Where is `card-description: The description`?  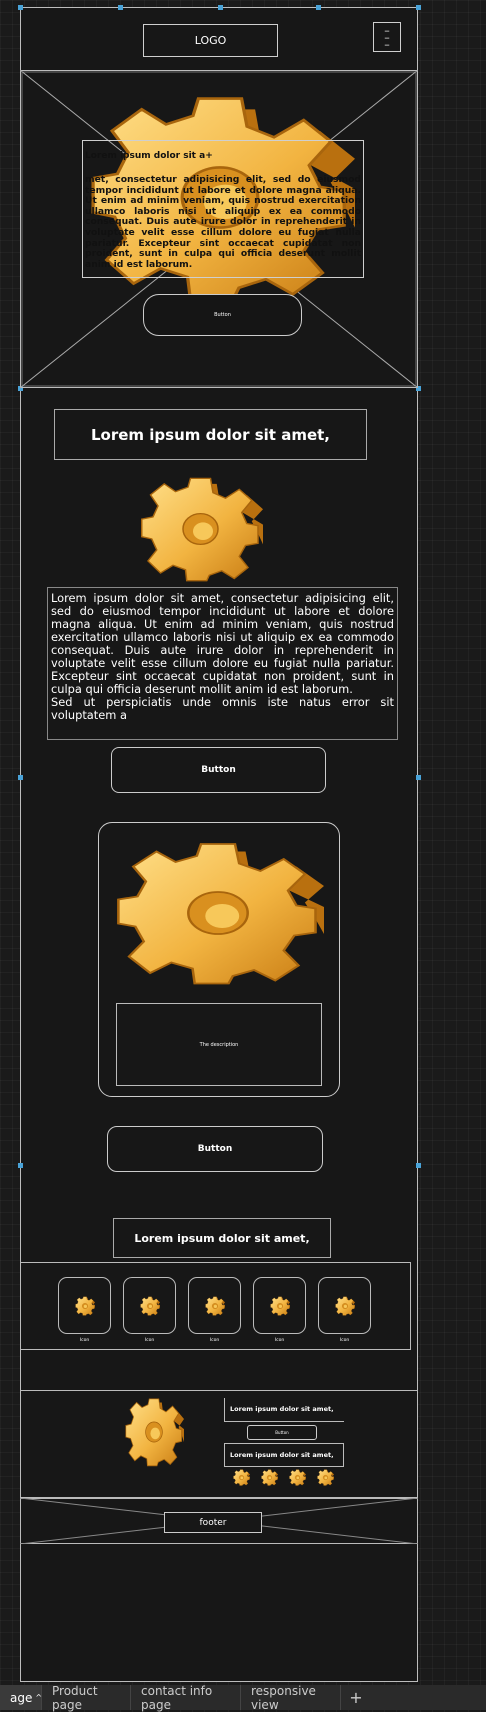 card-description: The description is located at coordinates (219, 1044).